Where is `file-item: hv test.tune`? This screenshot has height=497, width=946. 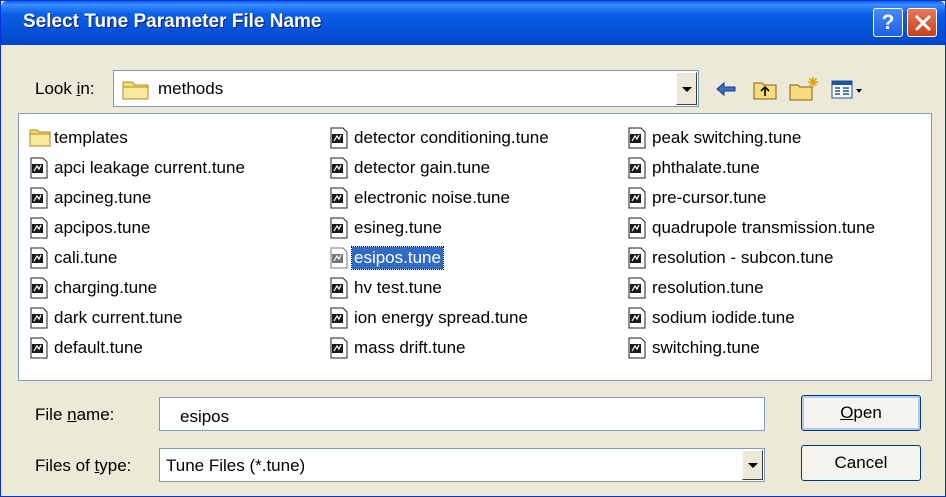
file-item: hv test.tune is located at coordinates (386, 288).